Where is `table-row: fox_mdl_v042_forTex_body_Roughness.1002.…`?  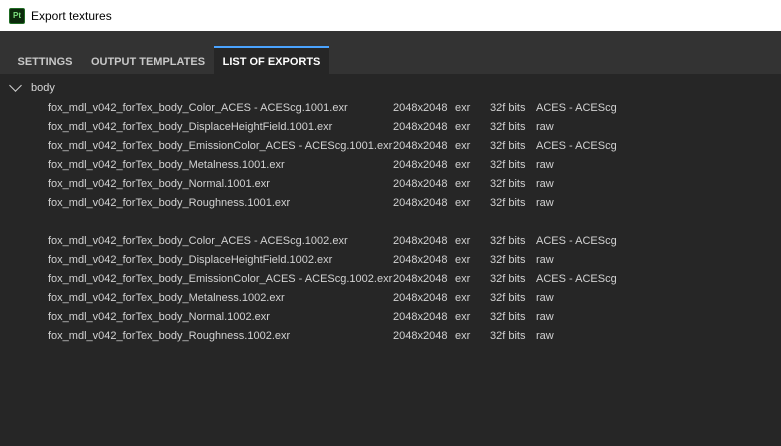
table-row: fox_mdl_v042_forTex_body_Roughness.1002.… is located at coordinates (390, 336).